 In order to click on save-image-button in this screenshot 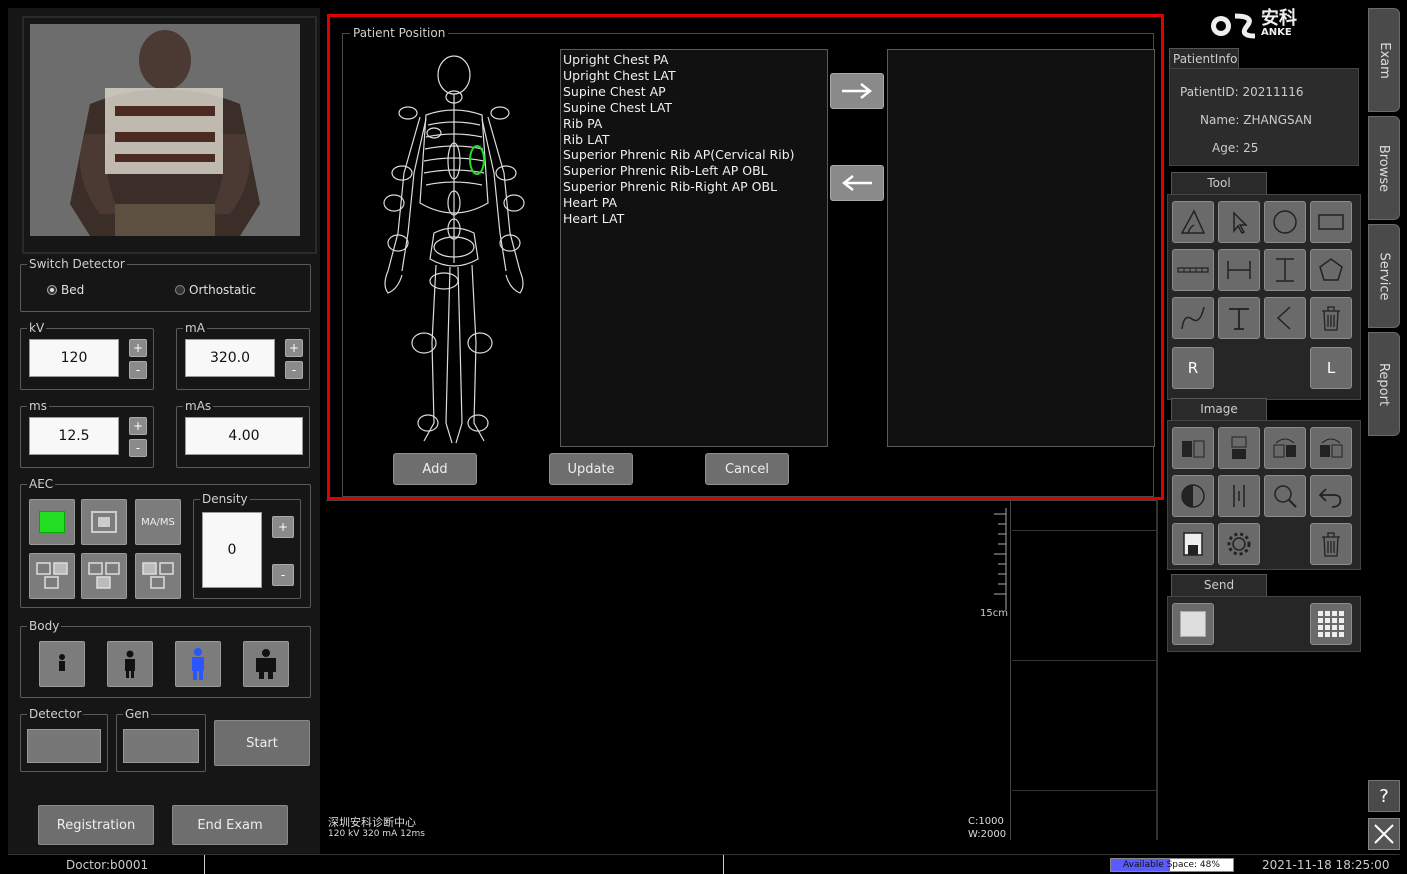, I will do `click(1193, 544)`.